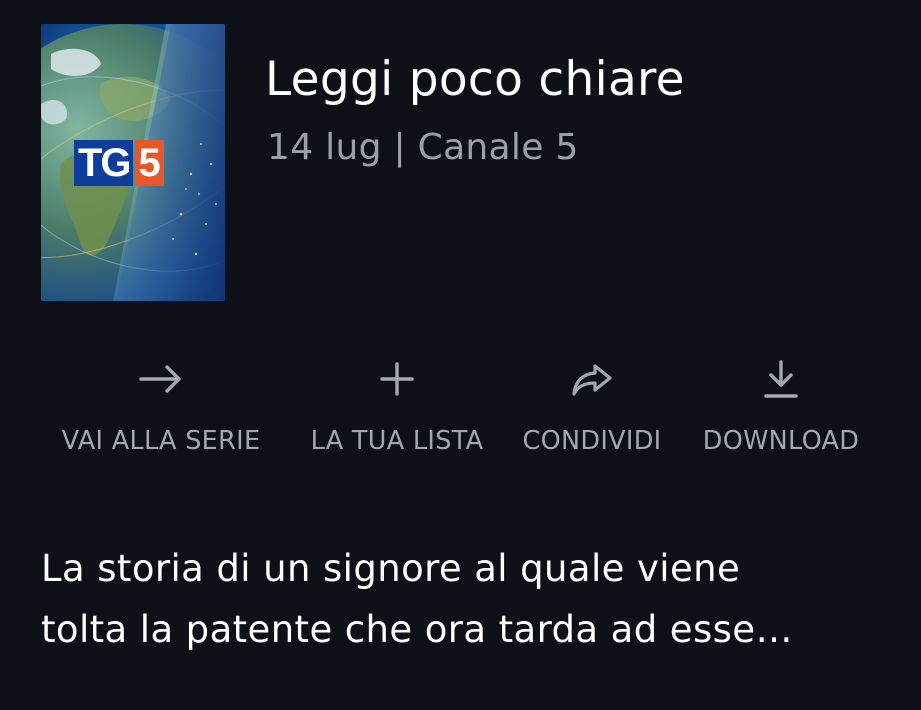  Describe the element at coordinates (592, 441) in the screenshot. I see `share-label: CONDIVIDI` at that location.